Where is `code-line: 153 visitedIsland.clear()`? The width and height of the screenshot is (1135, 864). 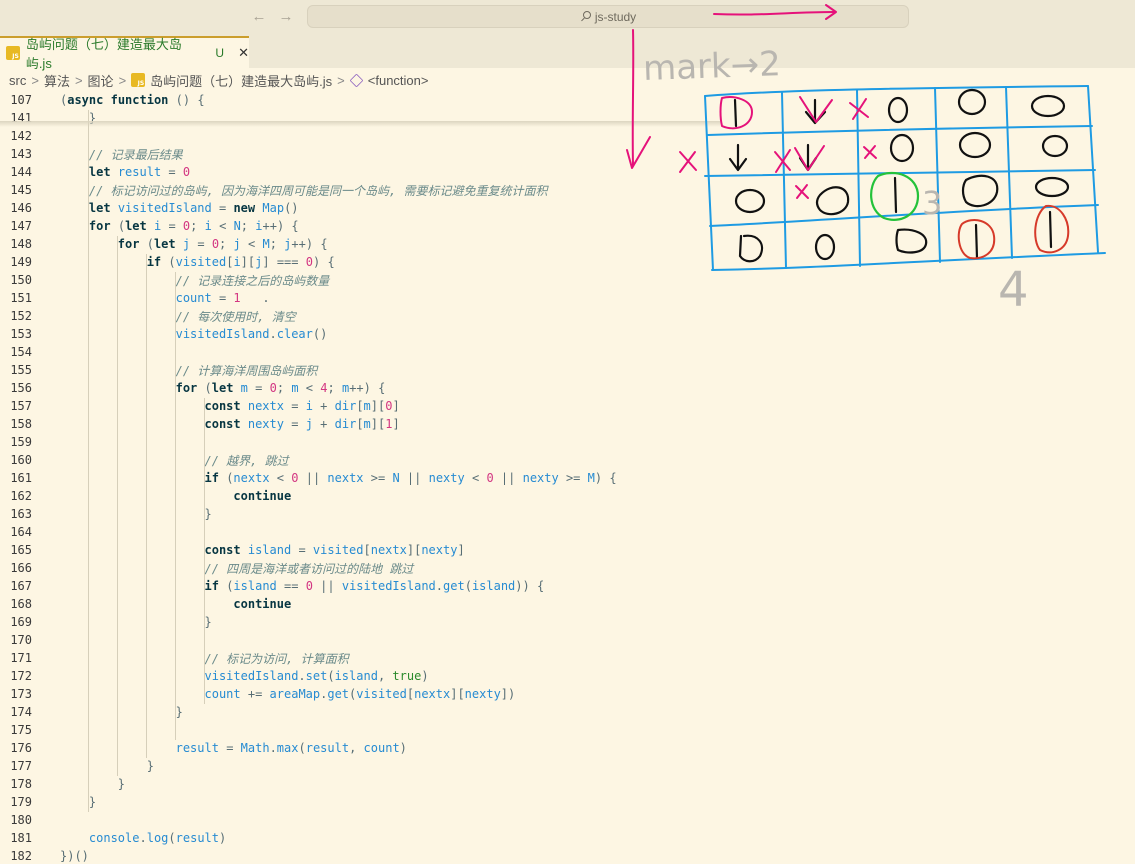 code-line: 153 visitedIsland.clear() is located at coordinates (350, 334).